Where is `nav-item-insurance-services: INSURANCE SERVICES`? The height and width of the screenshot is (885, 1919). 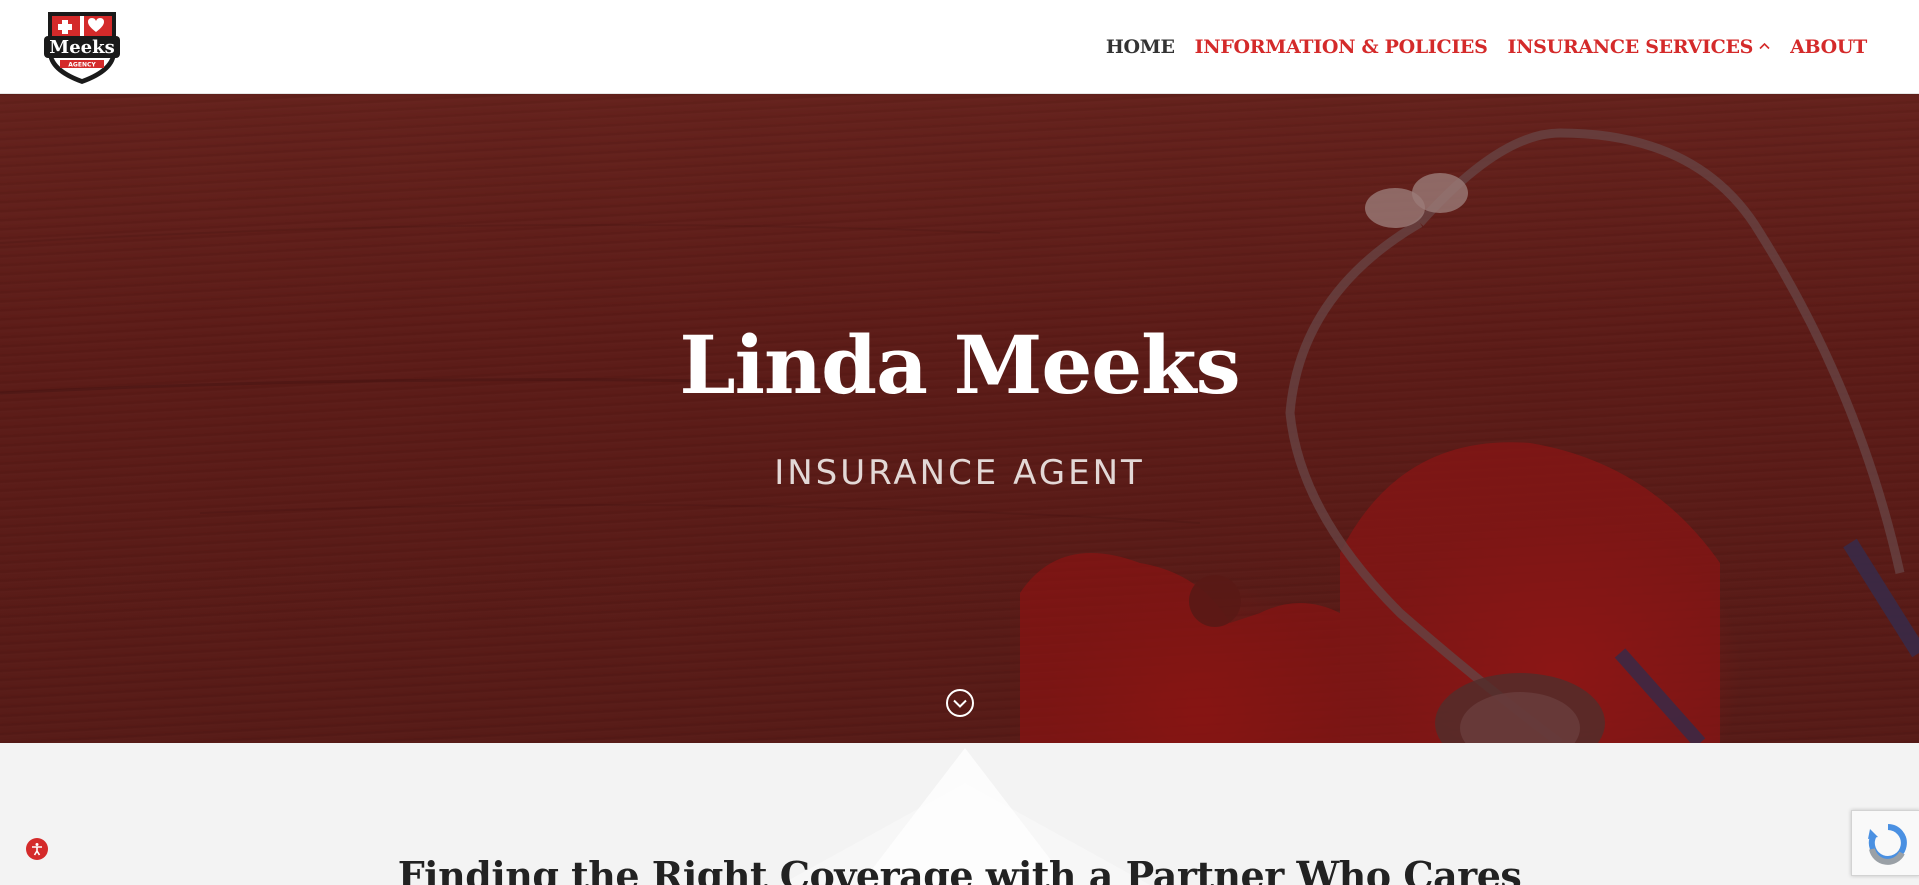
nav-item-insurance-services: INSURANCE SERVICES is located at coordinates (1639, 47).